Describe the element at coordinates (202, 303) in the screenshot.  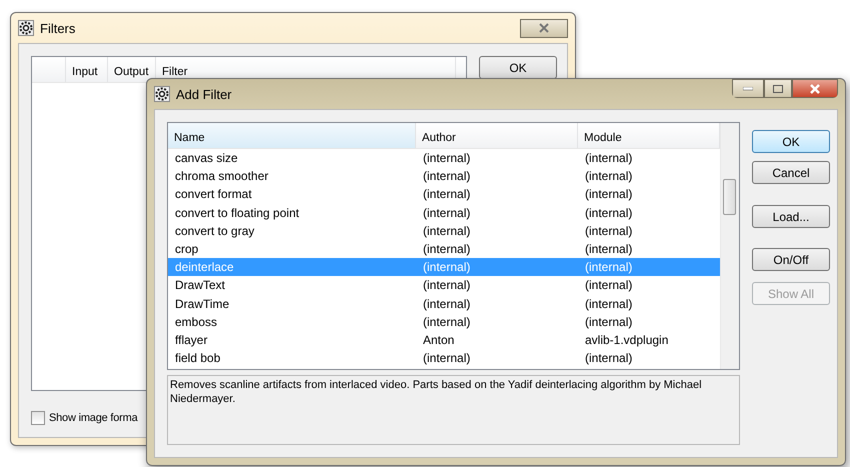
I see `list-cell-text: DrawTime` at that location.